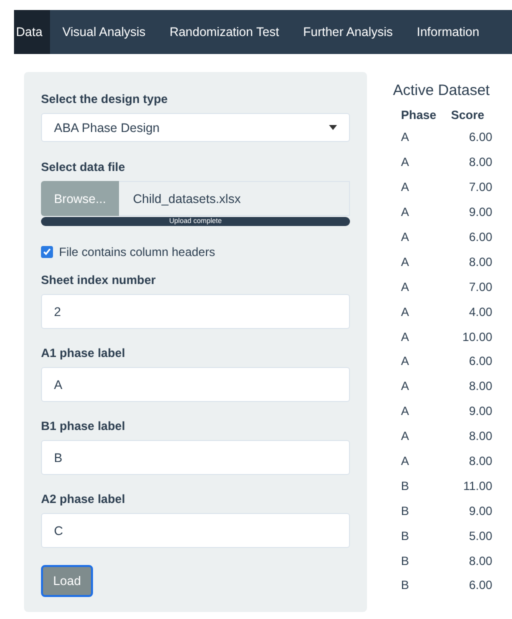  Describe the element at coordinates (480, 536) in the screenshot. I see `table-cell-text: 5.00` at that location.